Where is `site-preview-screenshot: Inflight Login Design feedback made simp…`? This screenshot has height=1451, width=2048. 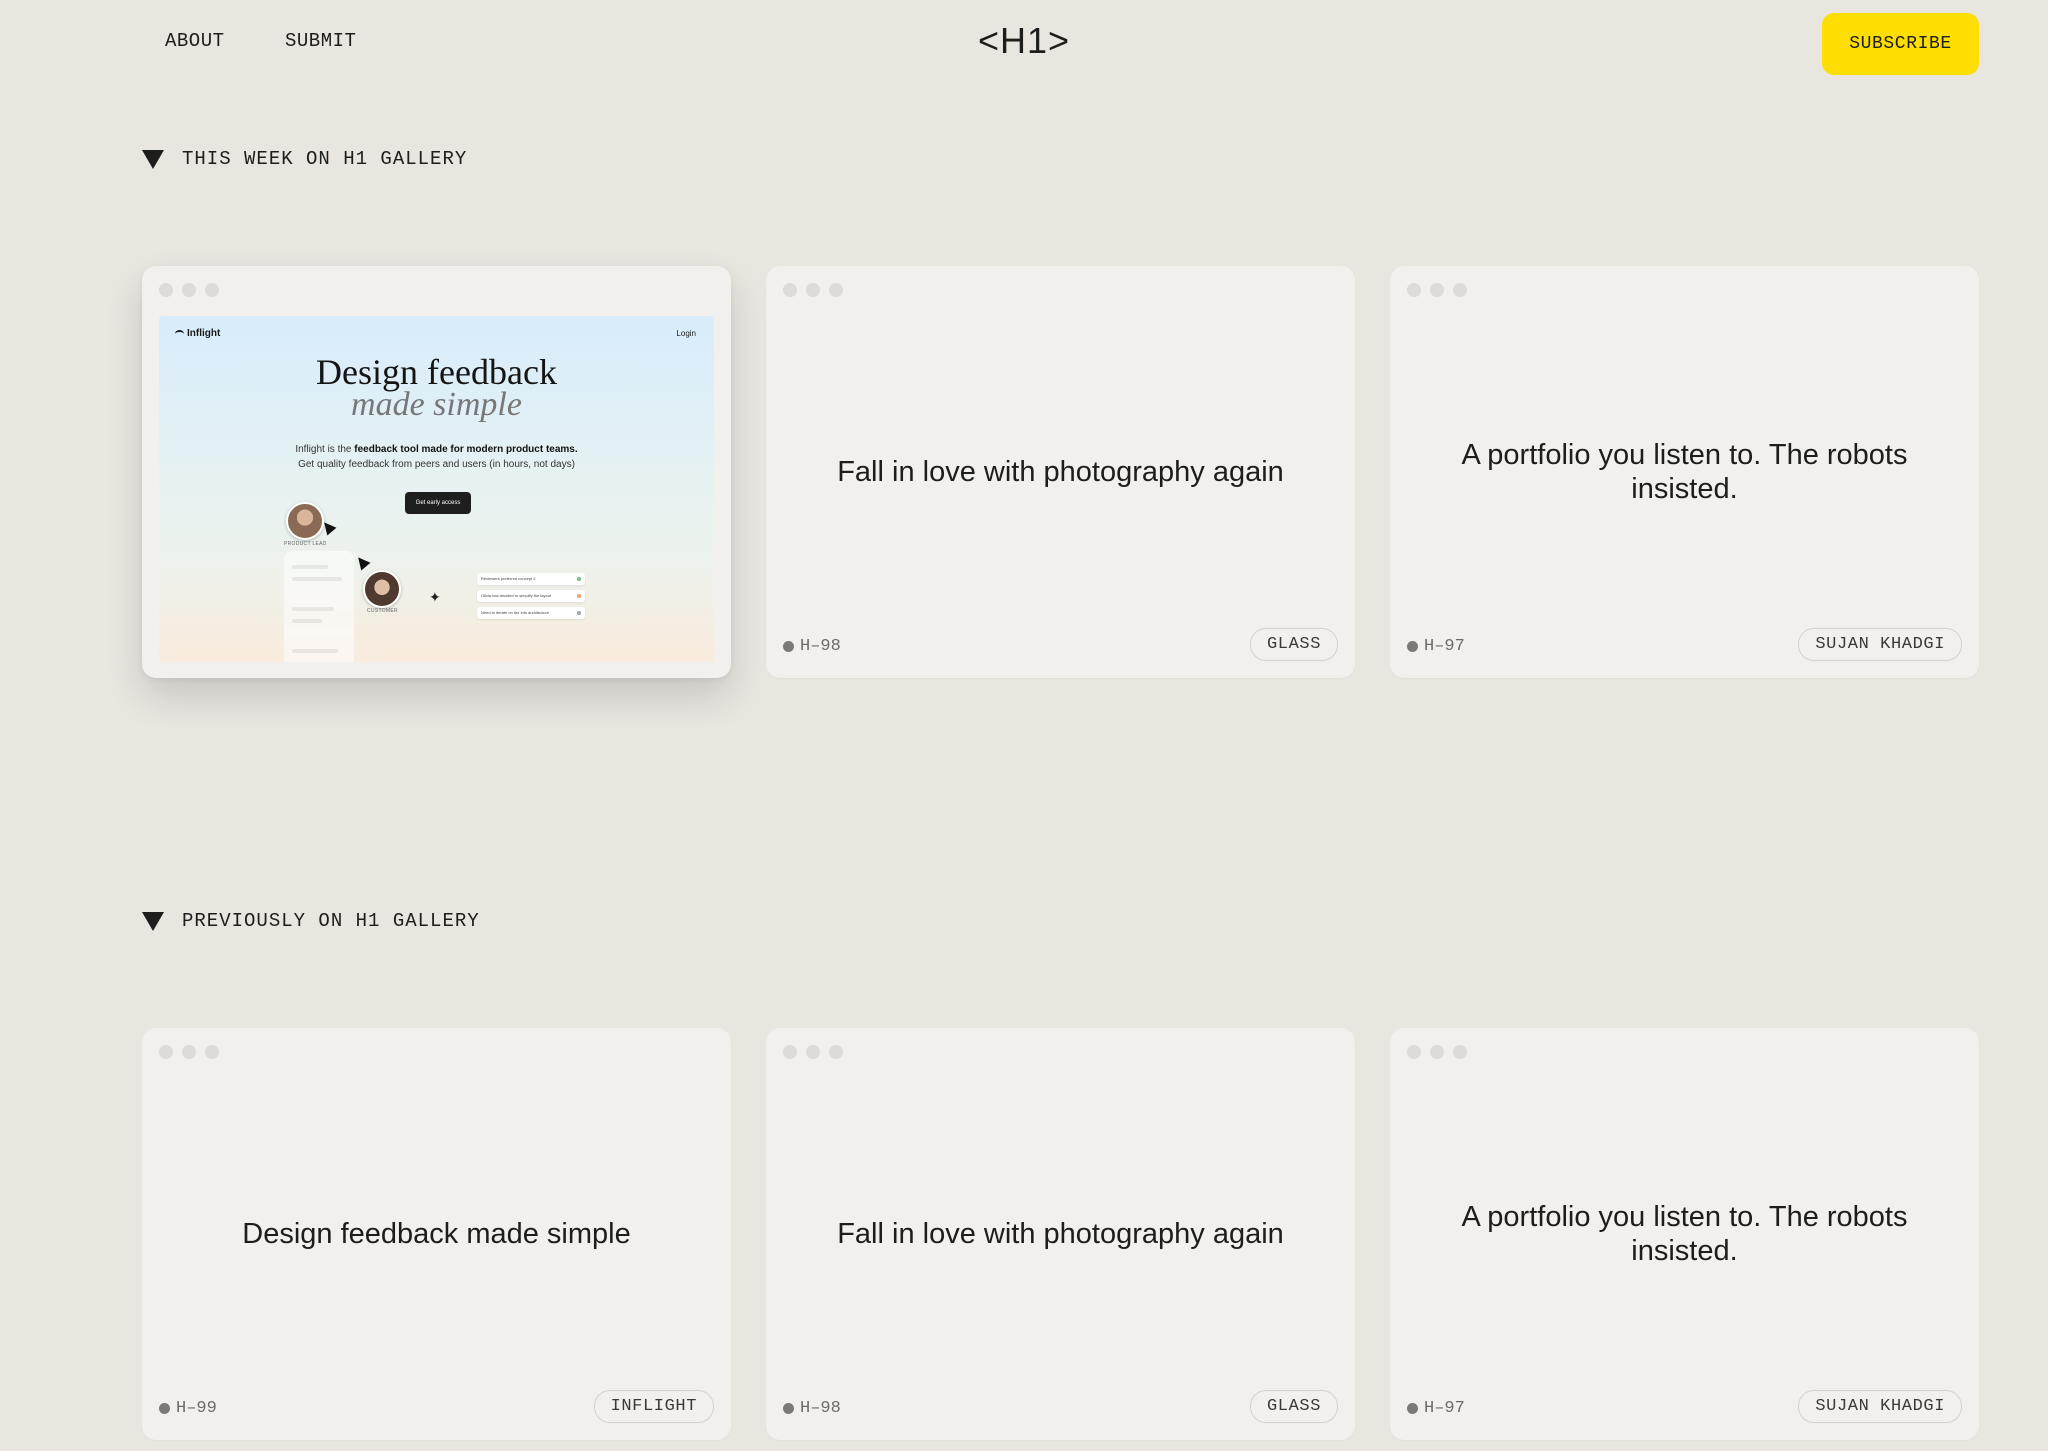 site-preview-screenshot: Inflight Login Design feedback made simp… is located at coordinates (436, 489).